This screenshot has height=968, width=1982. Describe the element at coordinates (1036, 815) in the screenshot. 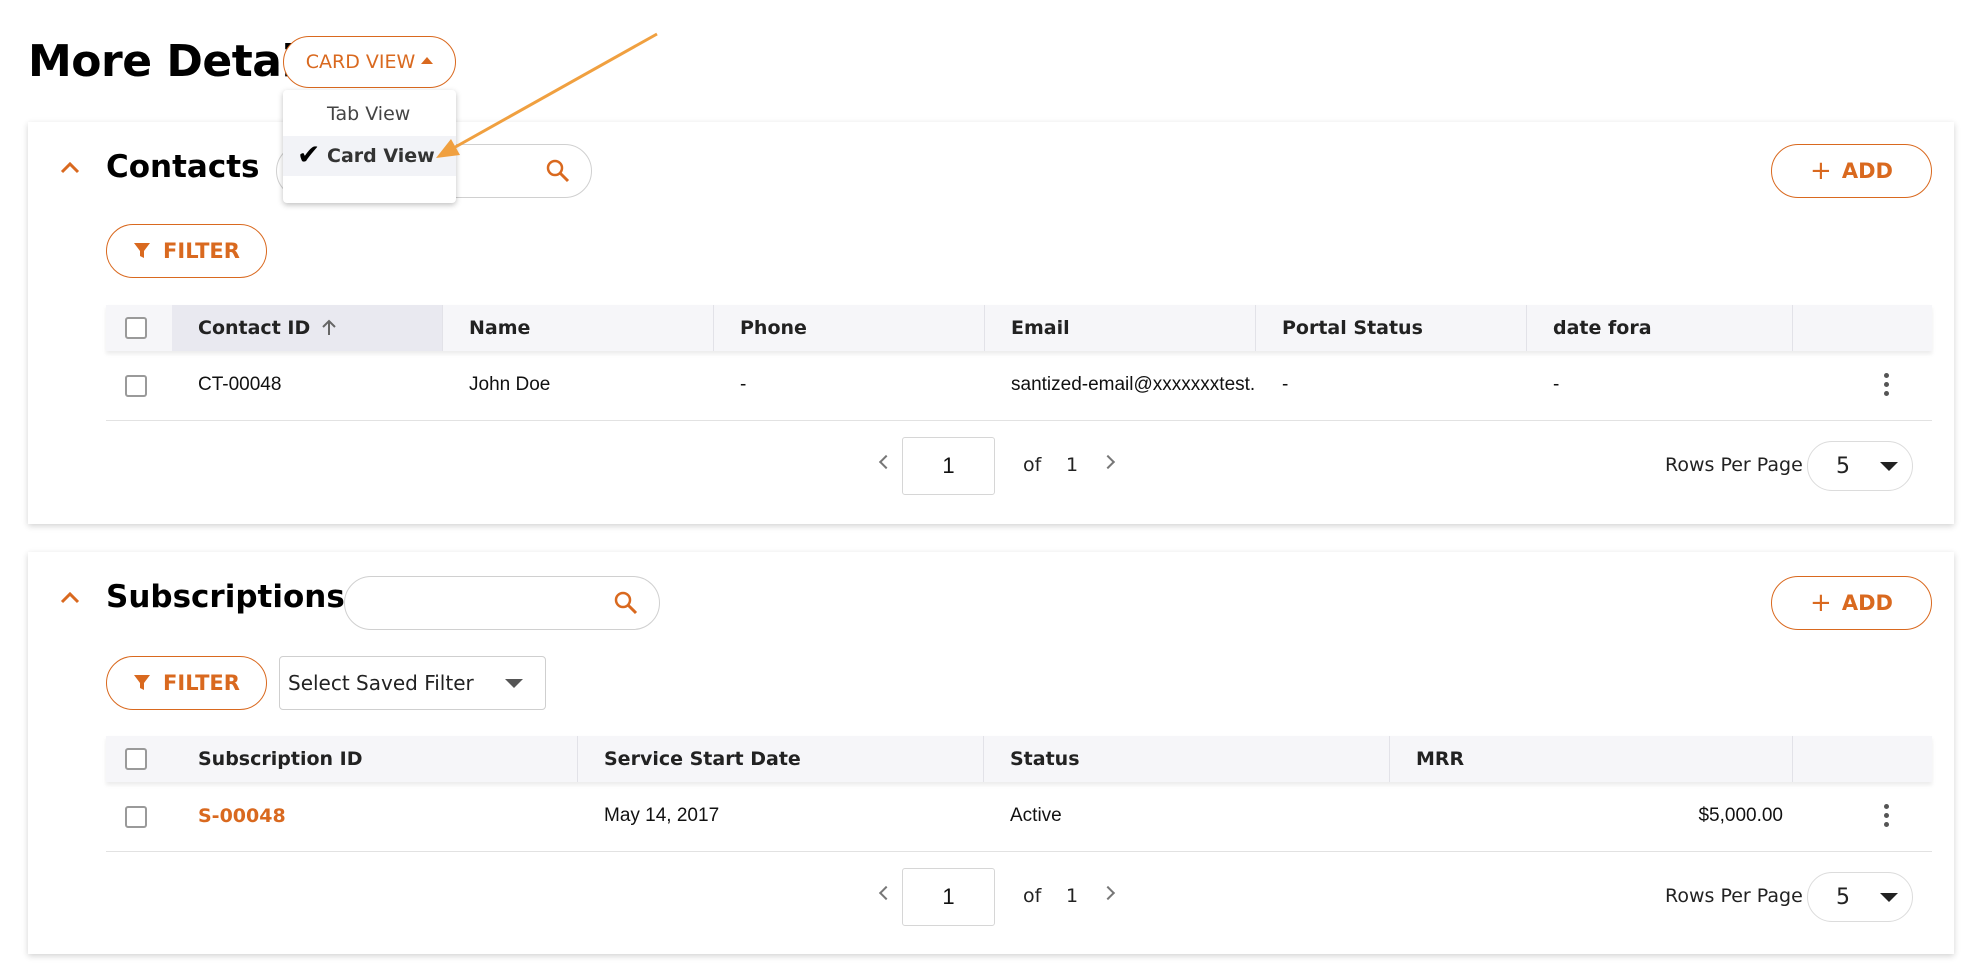

I see `cell-status: Active` at that location.